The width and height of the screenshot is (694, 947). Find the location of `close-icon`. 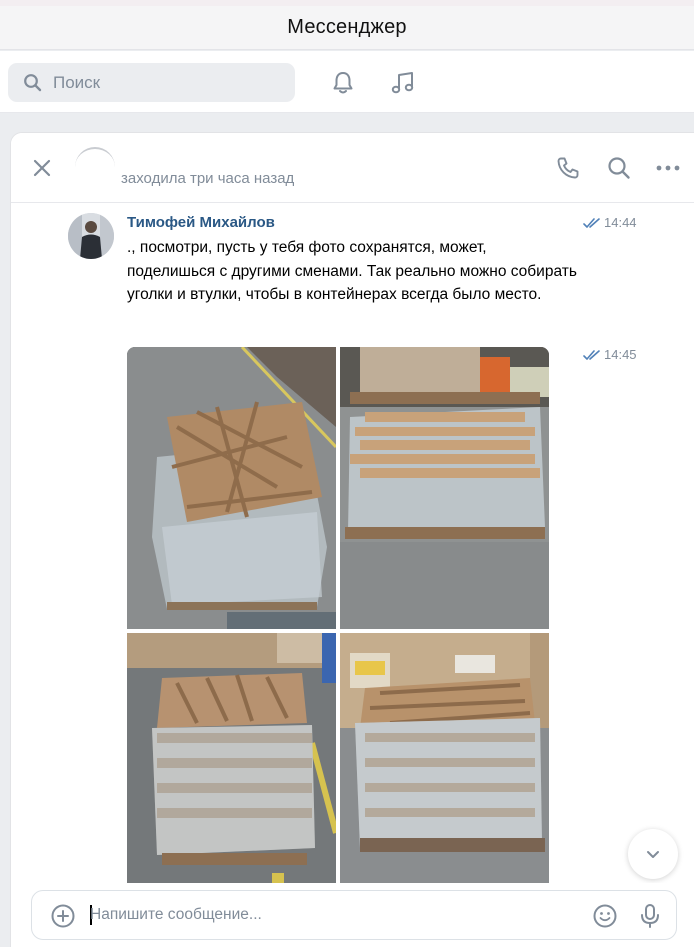

close-icon is located at coordinates (42, 168).